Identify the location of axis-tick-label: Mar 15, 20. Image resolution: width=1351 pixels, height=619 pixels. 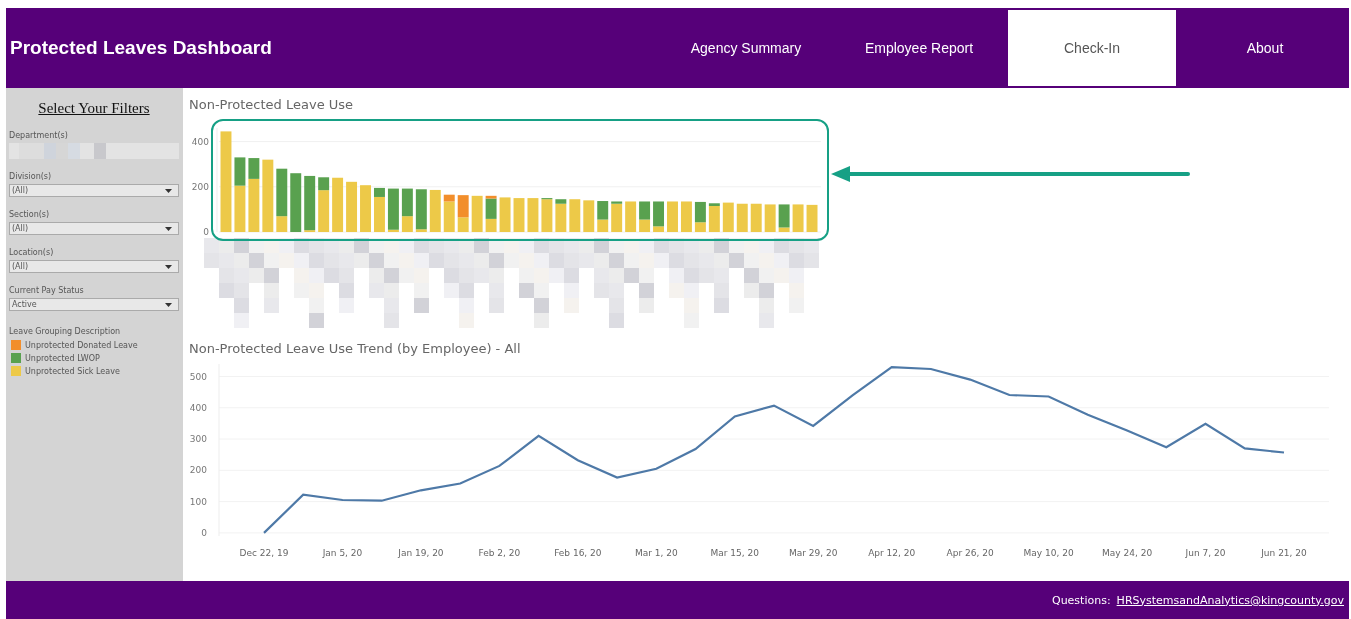
(734, 553).